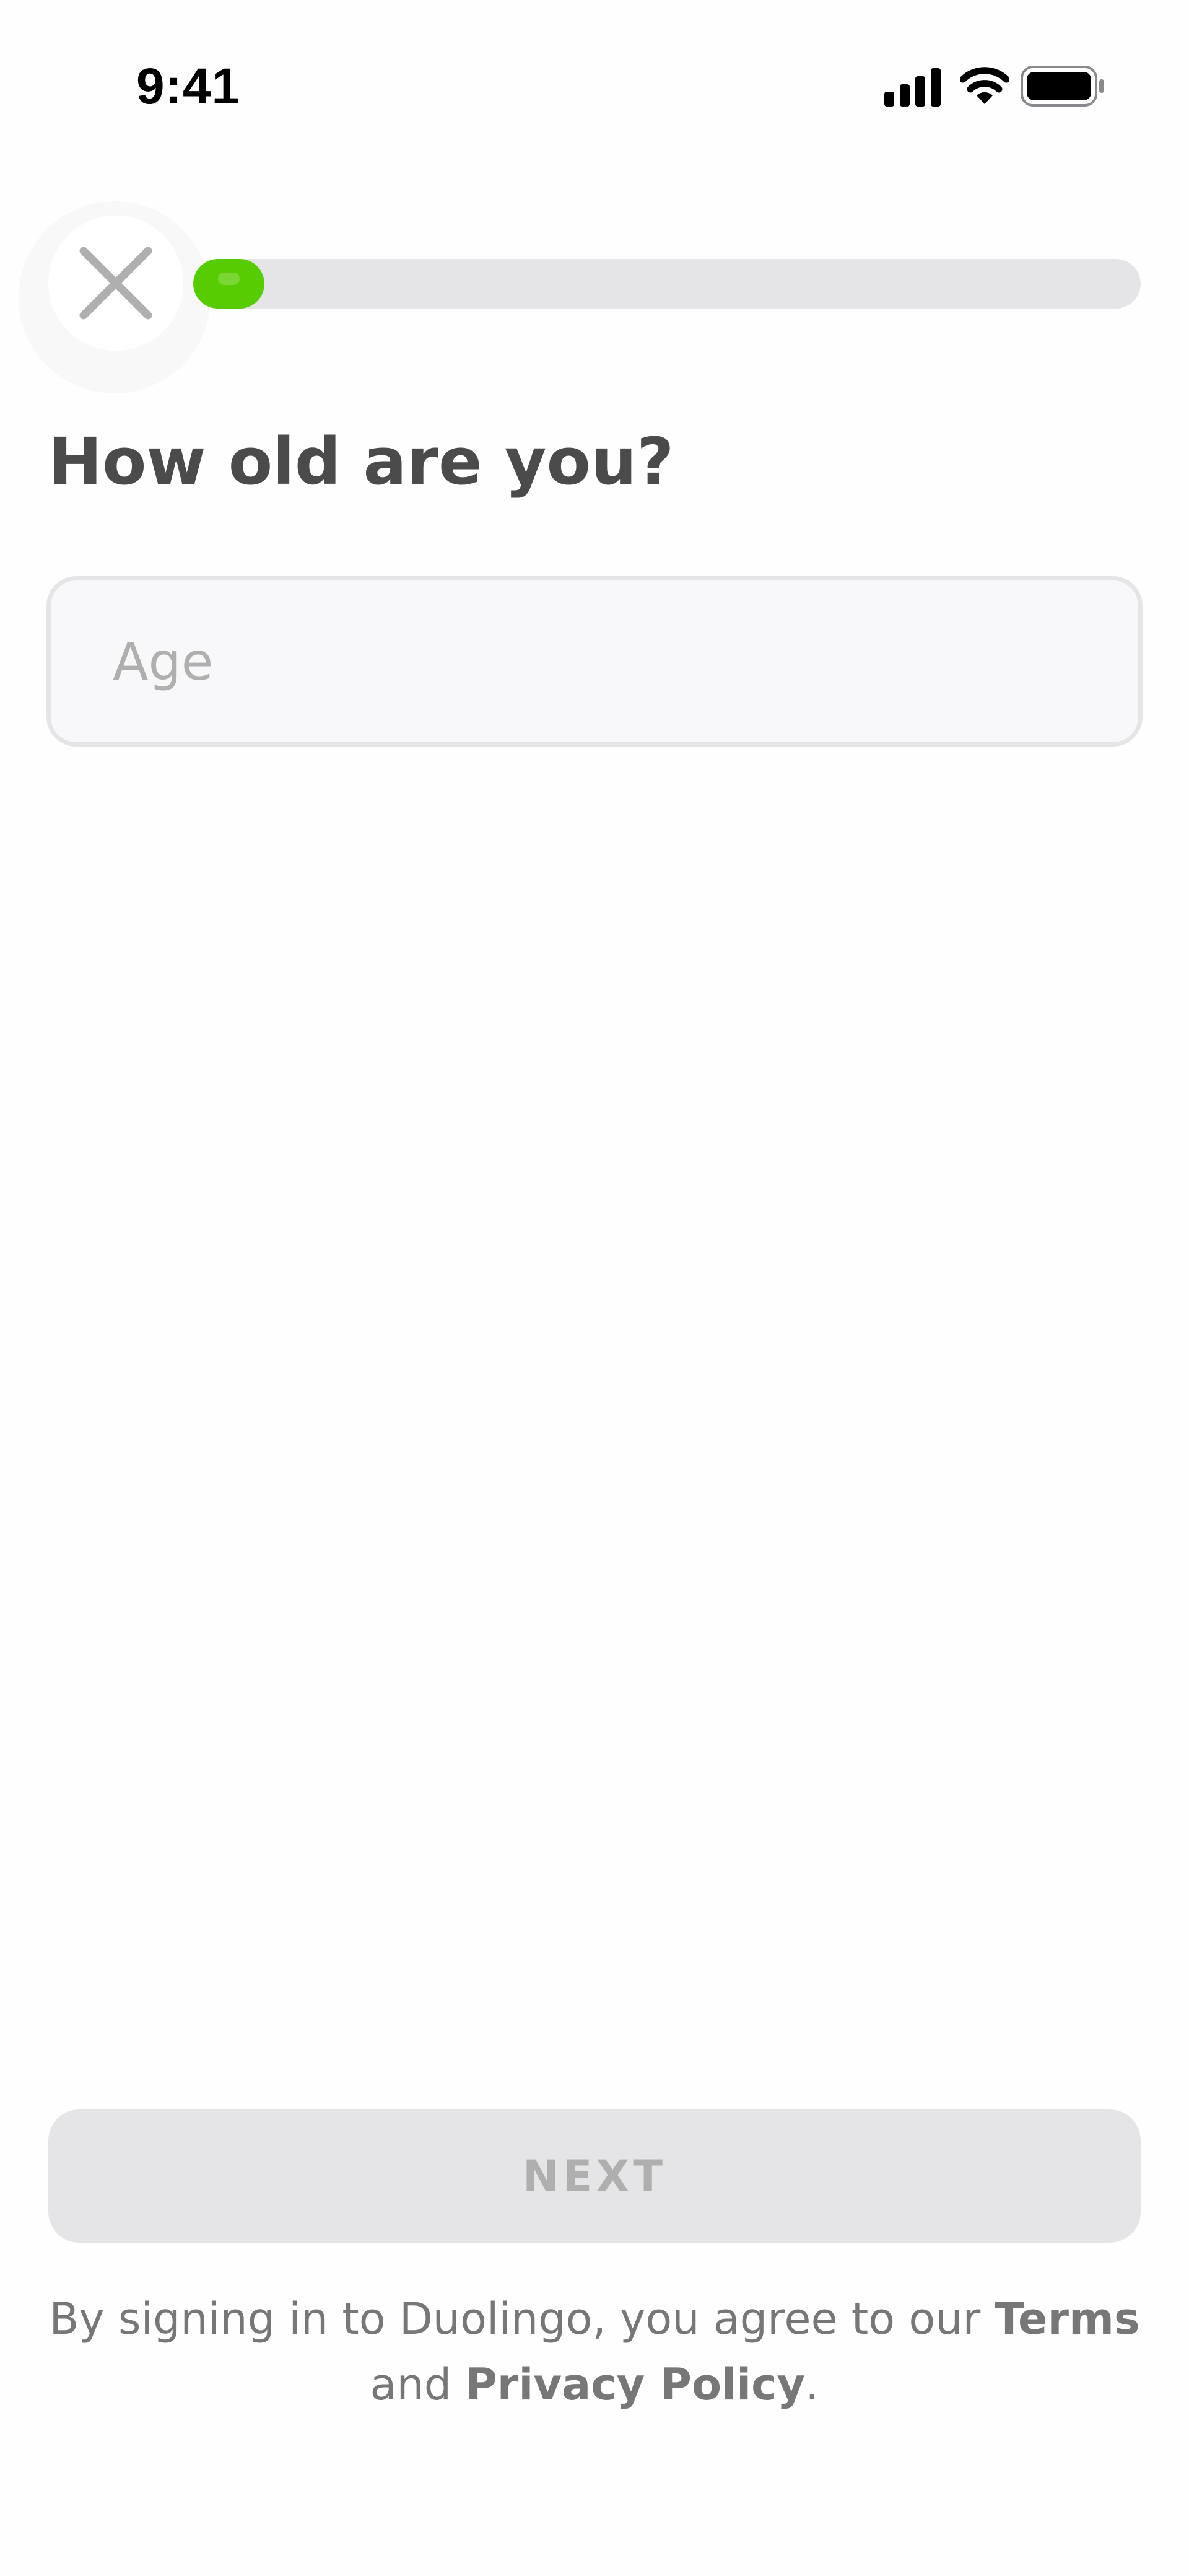 The width and height of the screenshot is (1189, 2576). I want to click on close-button, so click(115, 283).